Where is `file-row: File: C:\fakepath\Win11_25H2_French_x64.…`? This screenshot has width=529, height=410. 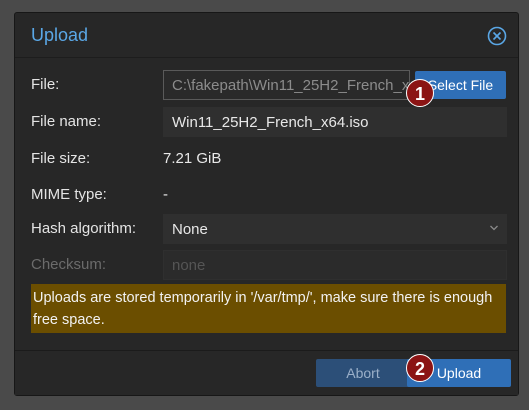
file-row: File: C:\fakepath\Win11_25H2_French_x64.… is located at coordinates (268, 85).